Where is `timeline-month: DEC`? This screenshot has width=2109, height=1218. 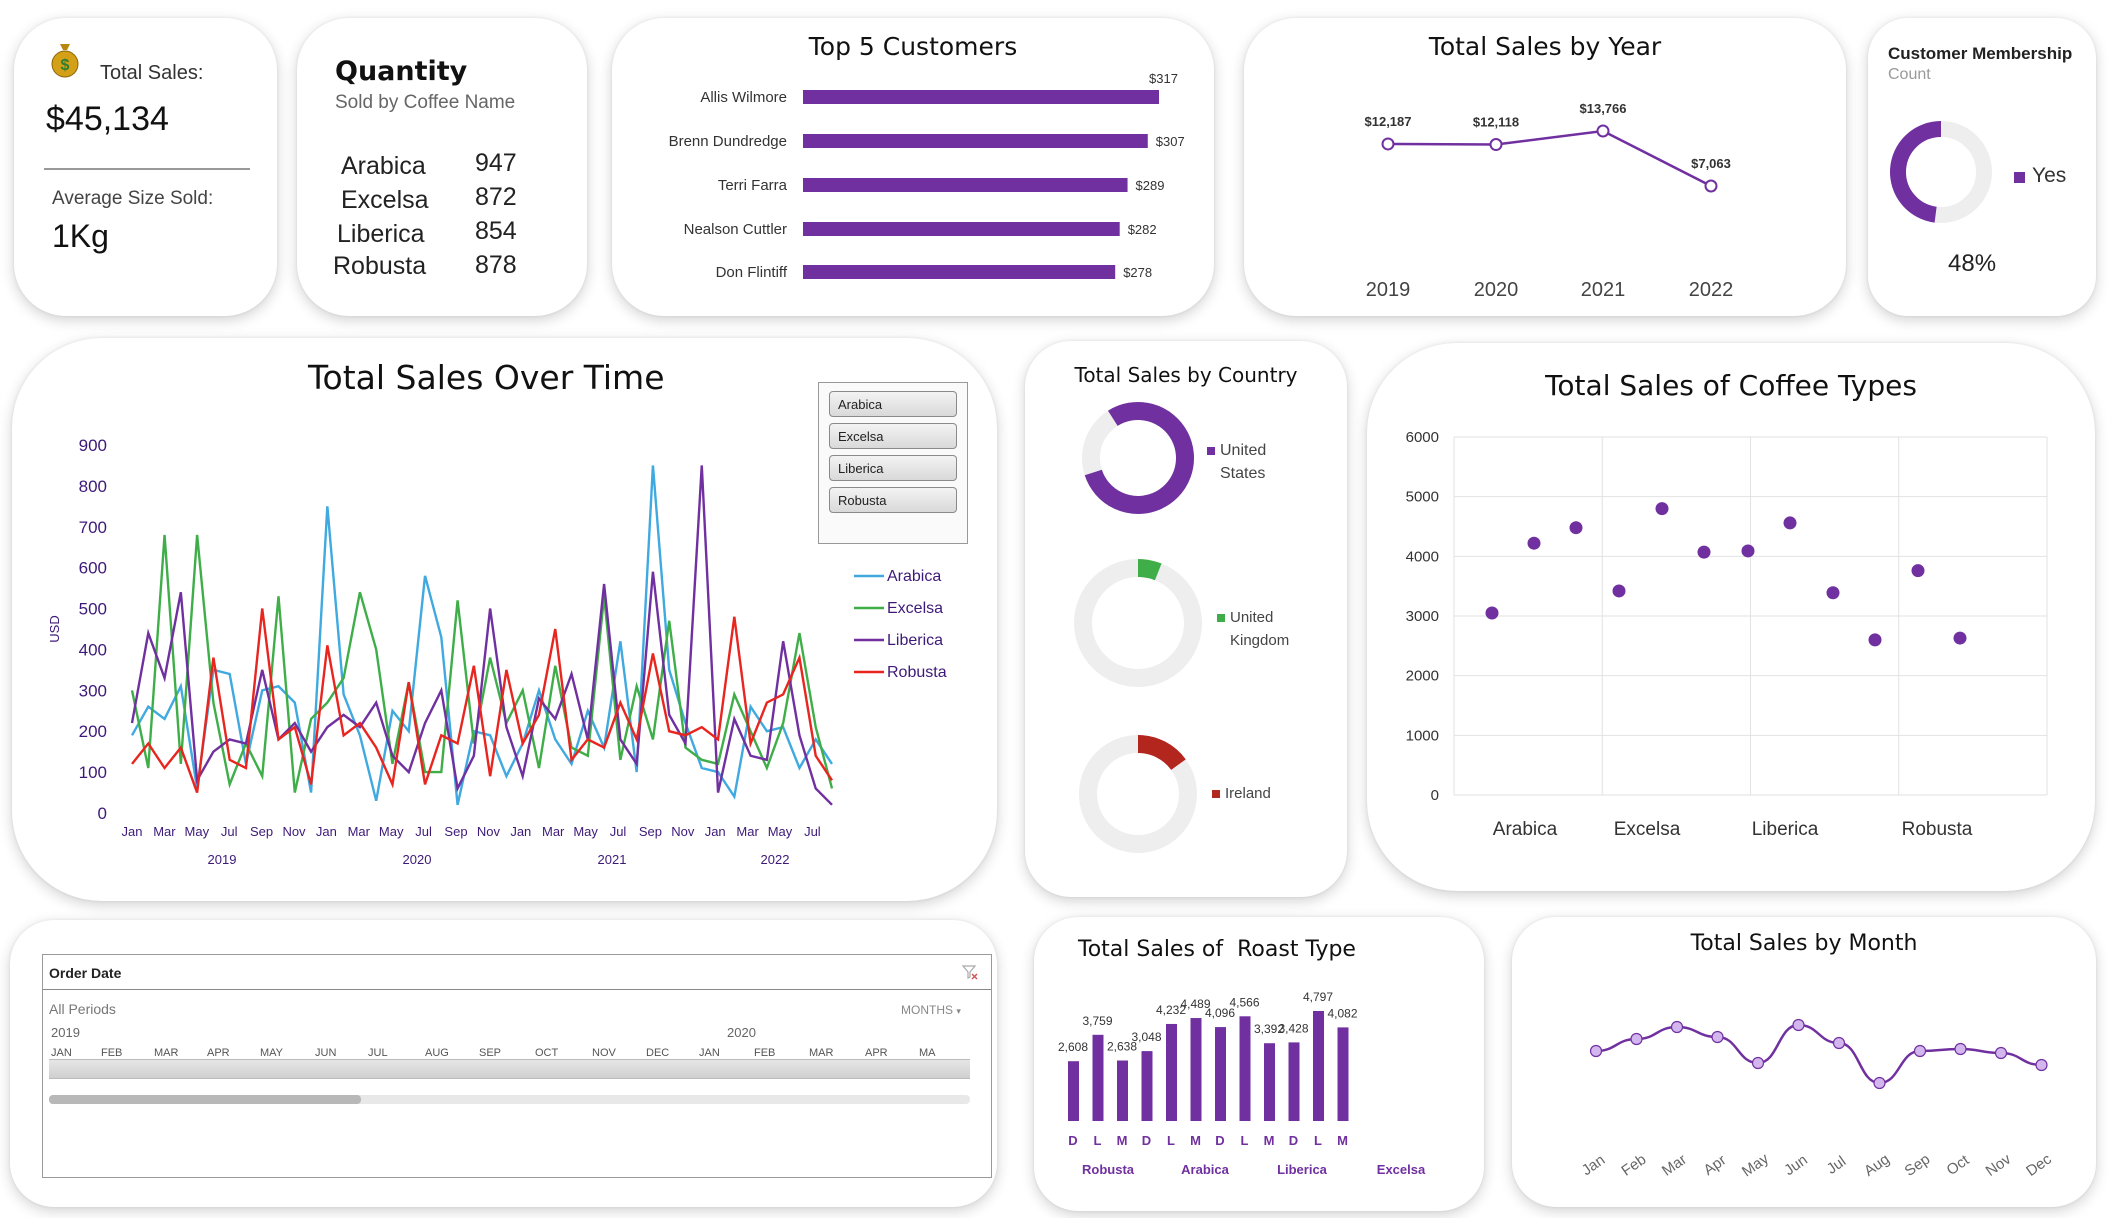
timeline-month: DEC is located at coordinates (657, 1053).